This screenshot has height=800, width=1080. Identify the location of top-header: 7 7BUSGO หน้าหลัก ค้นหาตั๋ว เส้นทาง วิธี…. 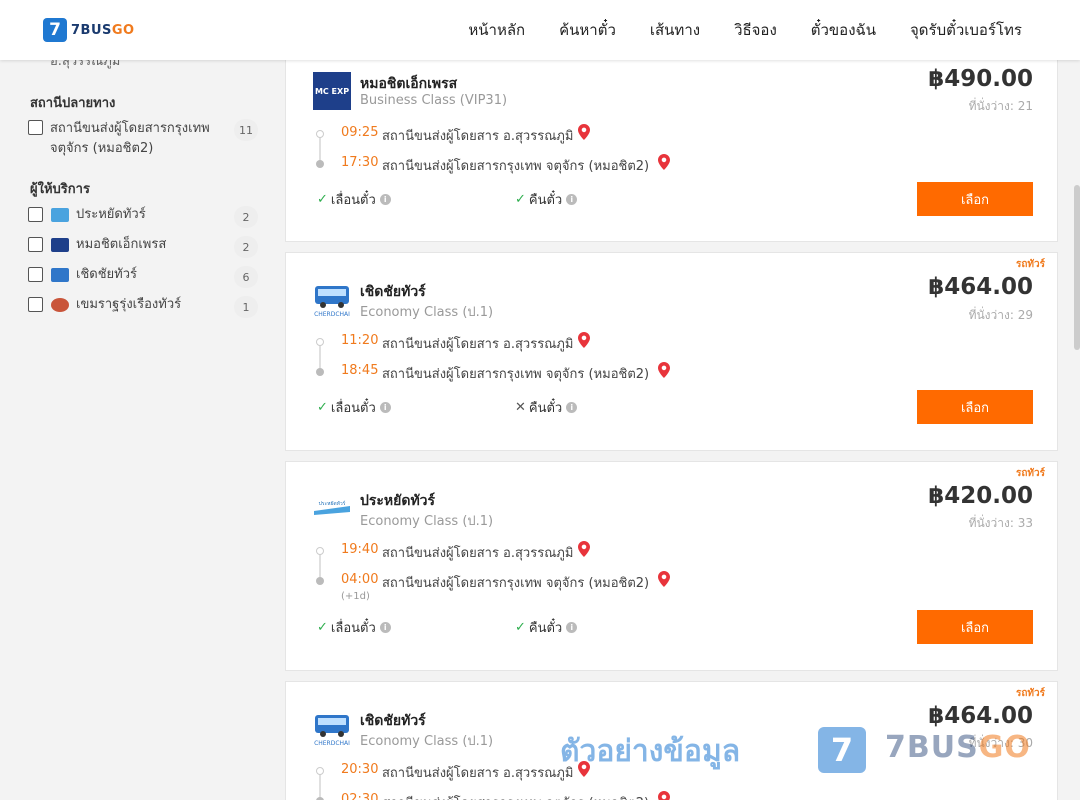
(540, 30).